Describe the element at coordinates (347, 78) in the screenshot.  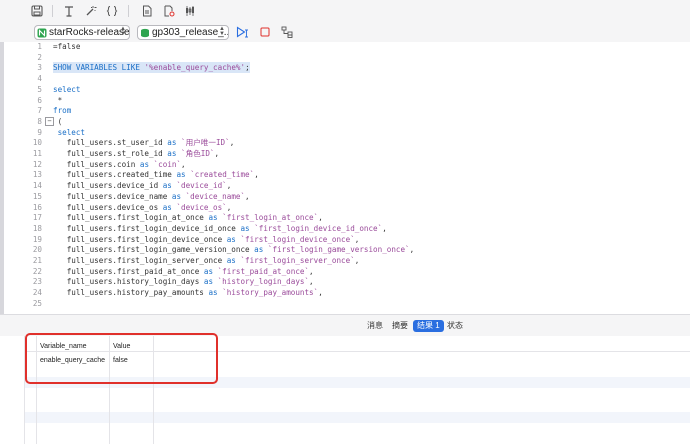
I see `code-line: 4` at that location.